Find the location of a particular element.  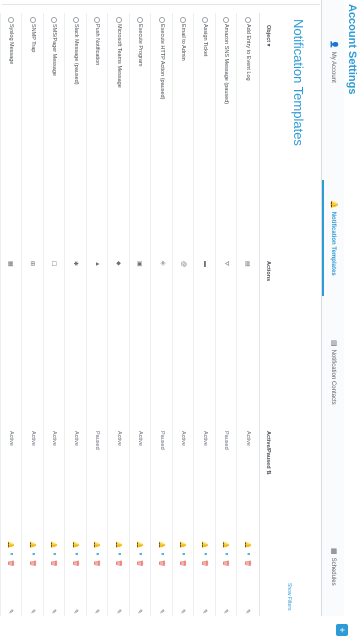

template-name: Microsoft Teams Message is located at coordinates (119, 56).